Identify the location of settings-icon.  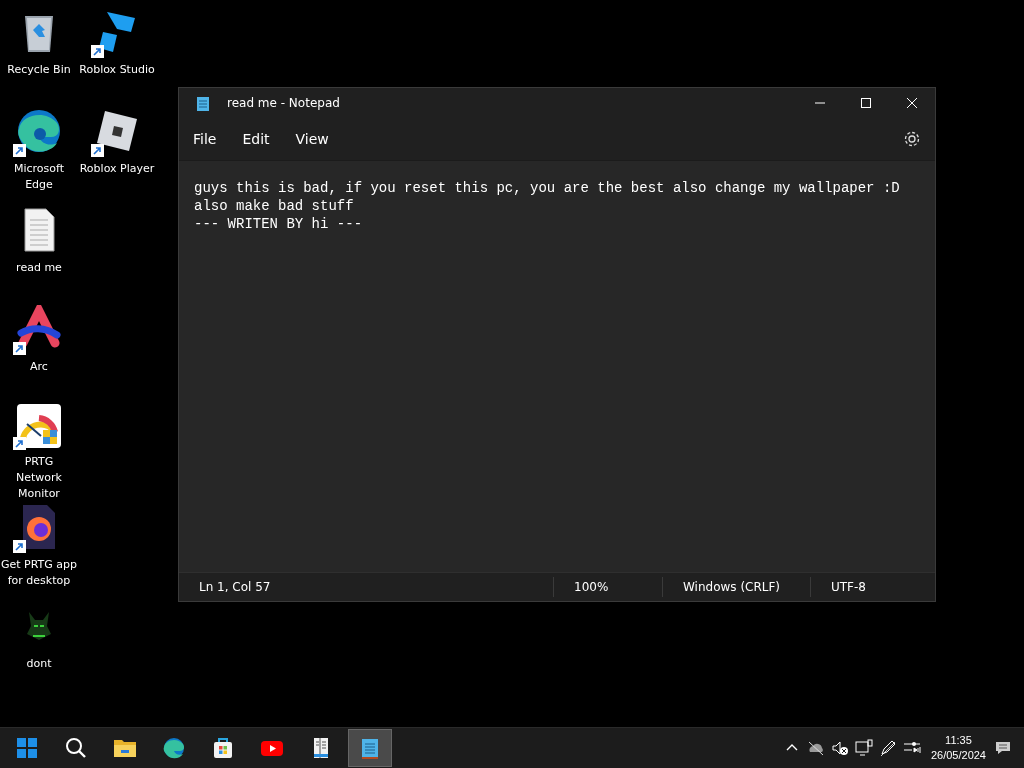
(912, 139).